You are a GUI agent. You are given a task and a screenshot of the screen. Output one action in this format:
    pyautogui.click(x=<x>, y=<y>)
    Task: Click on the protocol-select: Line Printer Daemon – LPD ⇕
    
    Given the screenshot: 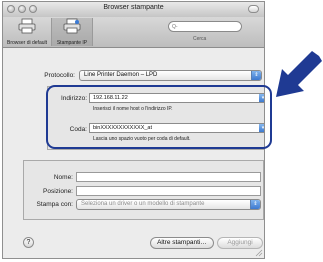 What is the action you would take?
    pyautogui.click(x=170, y=75)
    